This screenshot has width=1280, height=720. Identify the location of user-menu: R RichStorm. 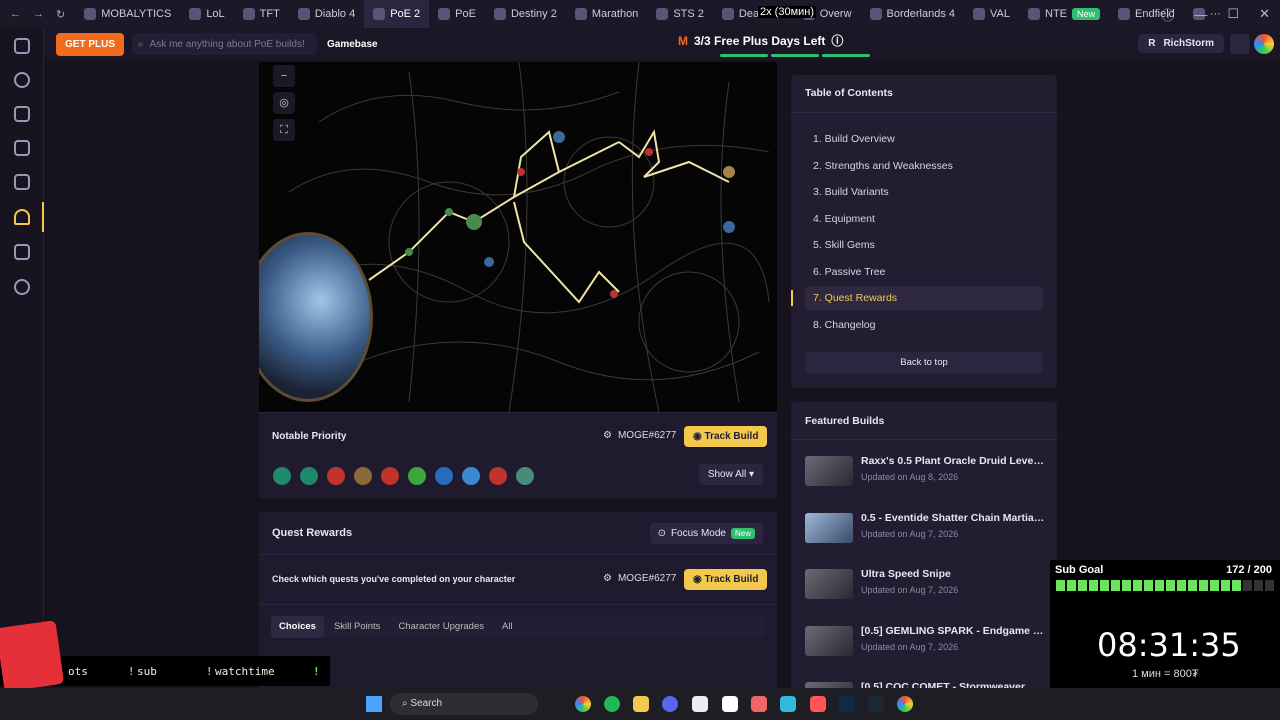
(1181, 43).